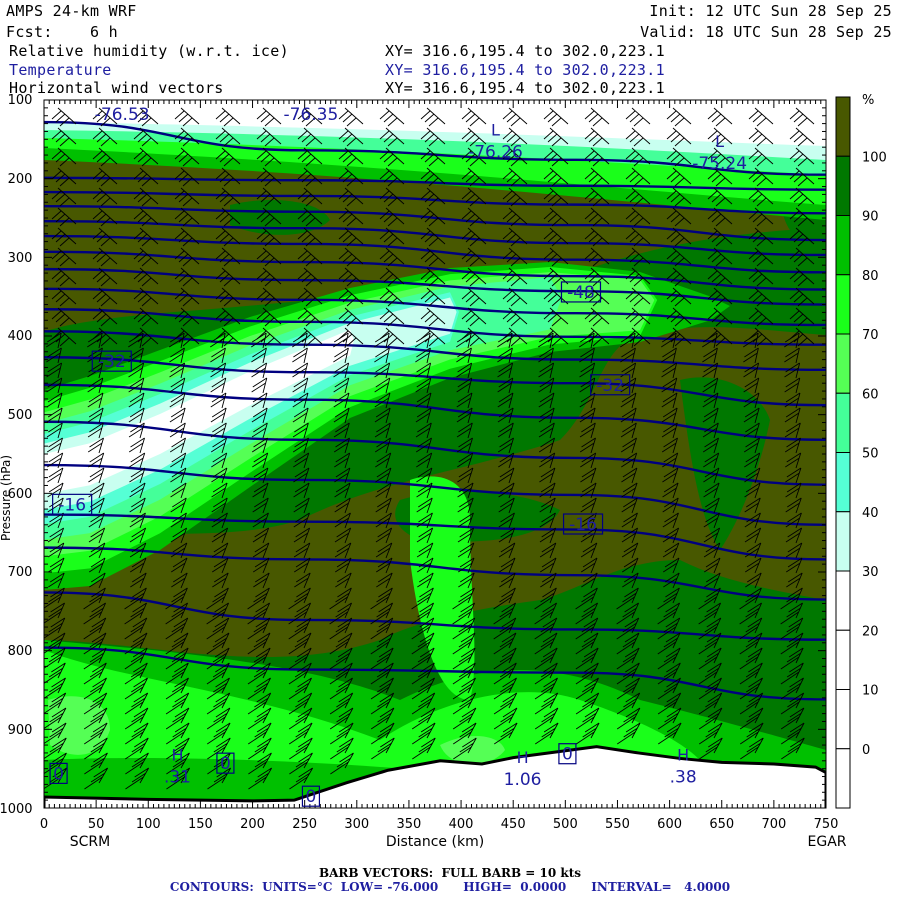 This screenshot has width=900, height=900. What do you see at coordinates (252, 824) in the screenshot?
I see `x-tick-label: 200` at bounding box center [252, 824].